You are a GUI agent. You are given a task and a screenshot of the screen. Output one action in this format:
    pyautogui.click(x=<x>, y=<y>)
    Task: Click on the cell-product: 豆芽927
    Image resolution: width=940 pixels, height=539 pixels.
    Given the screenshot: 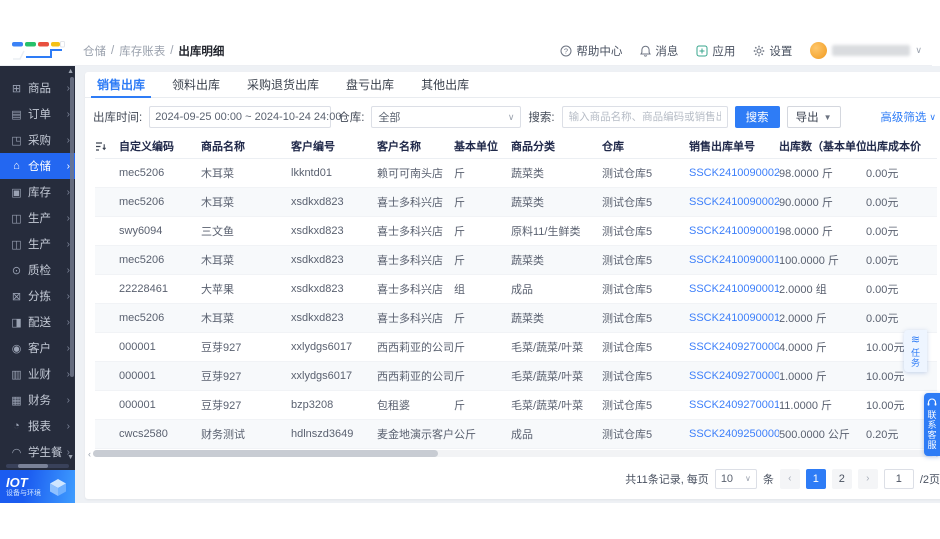 What is the action you would take?
    pyautogui.click(x=246, y=376)
    